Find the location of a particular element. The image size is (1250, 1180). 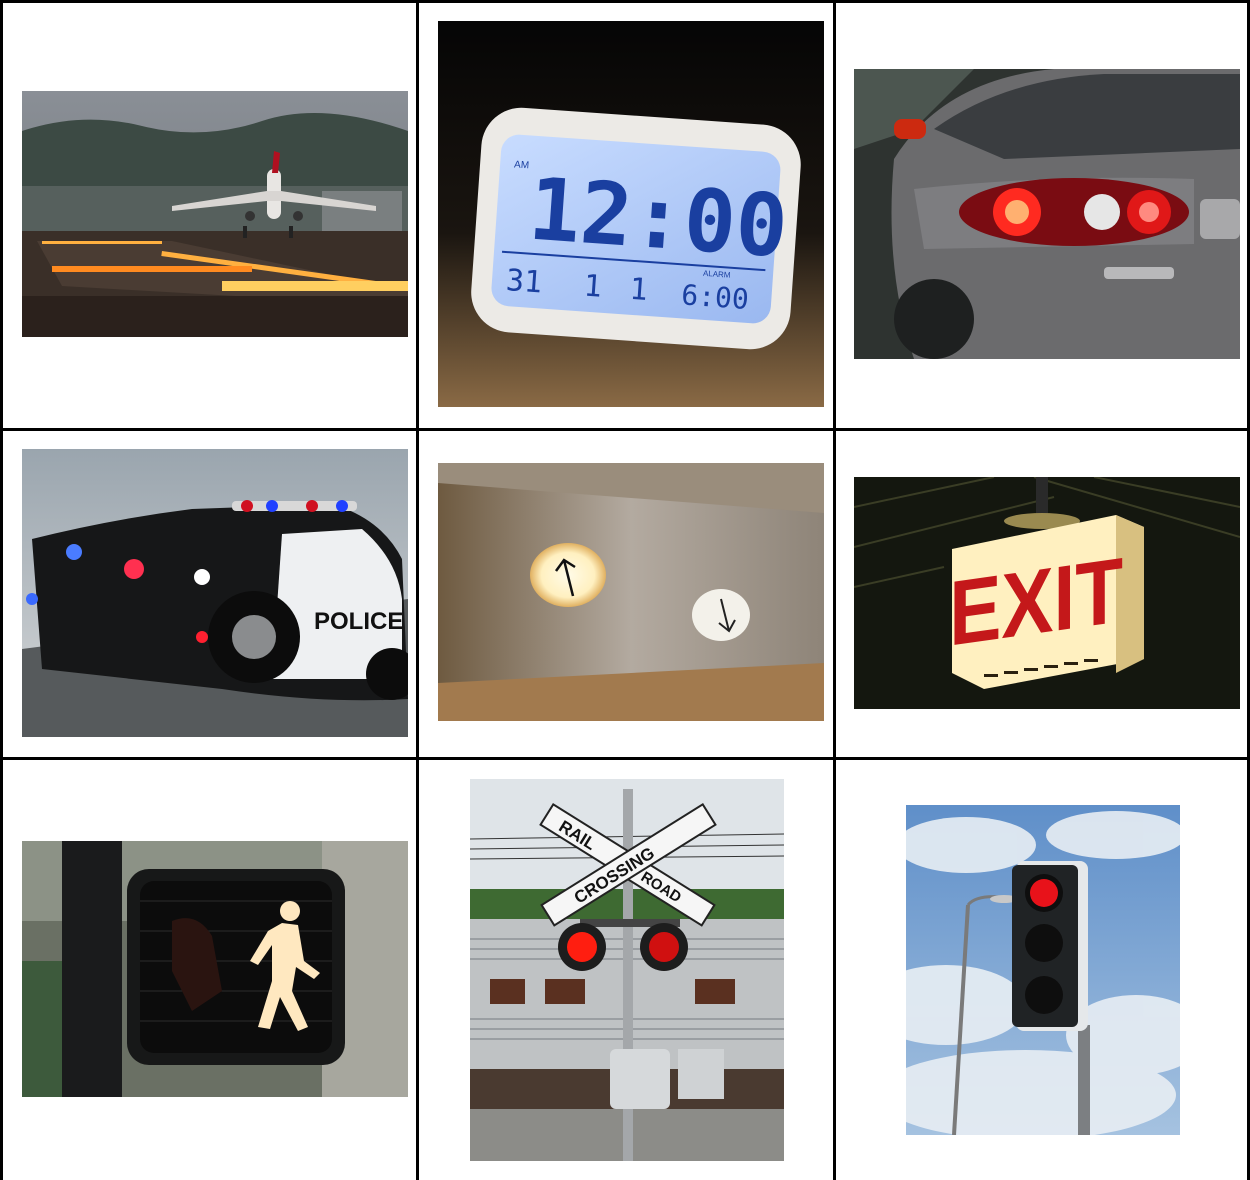

red-light-icon is located at coordinates (1044, 893).